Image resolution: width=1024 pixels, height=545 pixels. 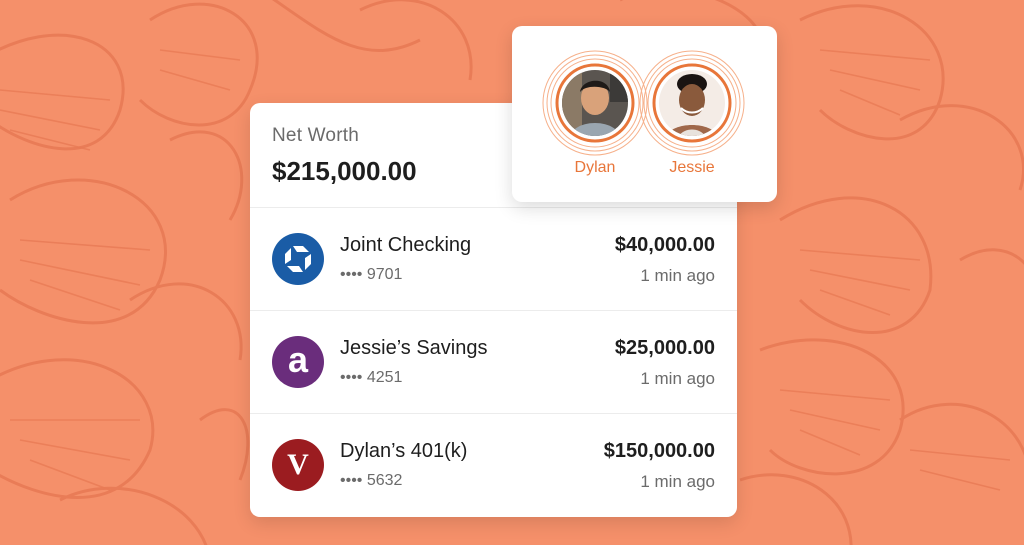 I want to click on person-jessie: Jessie, so click(x=692, y=114).